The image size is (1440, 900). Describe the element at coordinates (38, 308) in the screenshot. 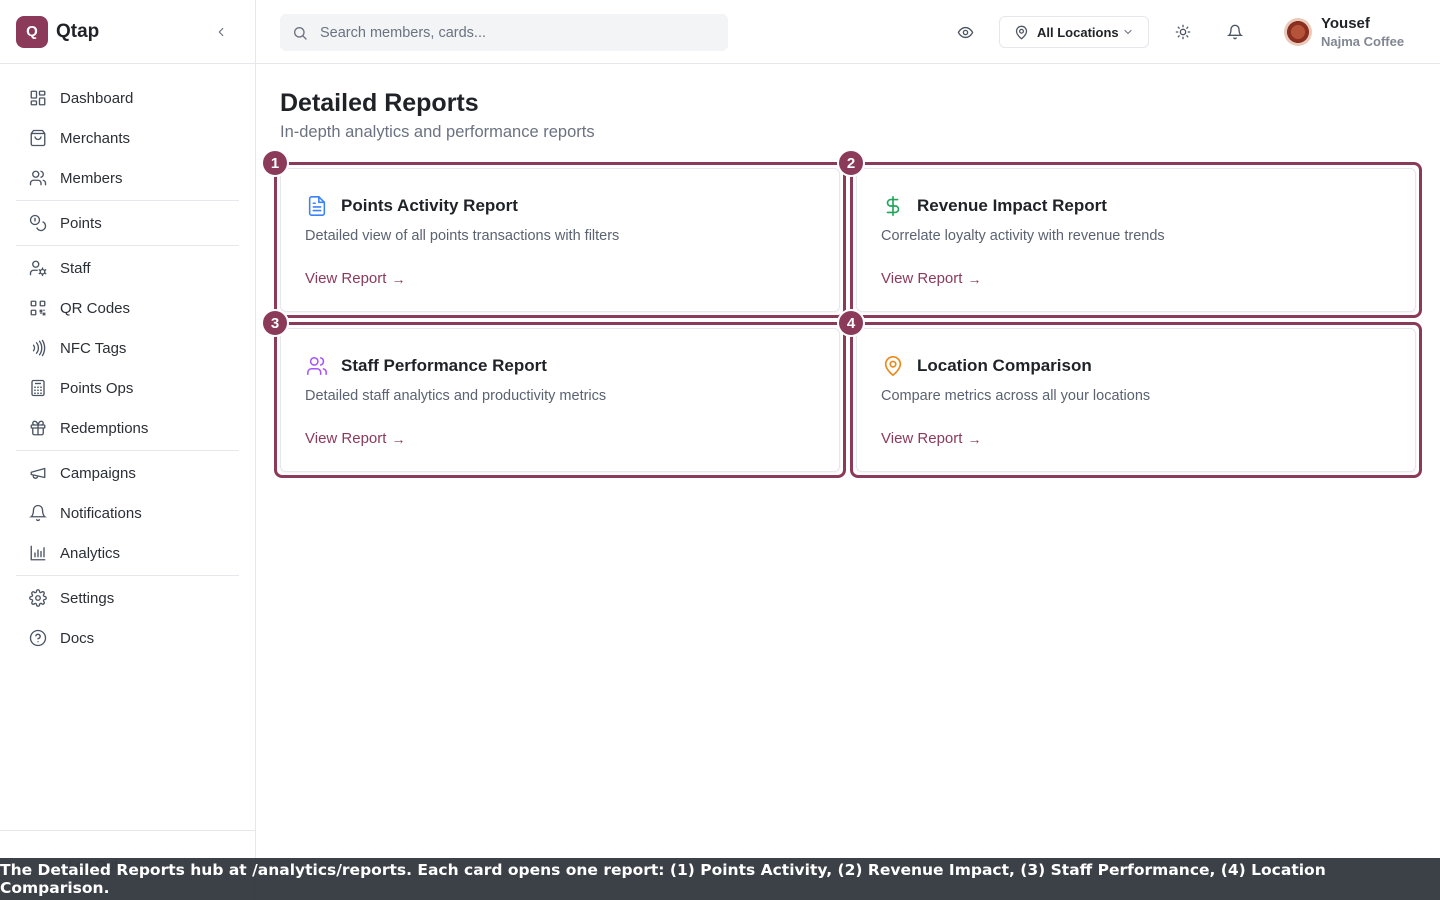

I see `qr-code-icon` at that location.